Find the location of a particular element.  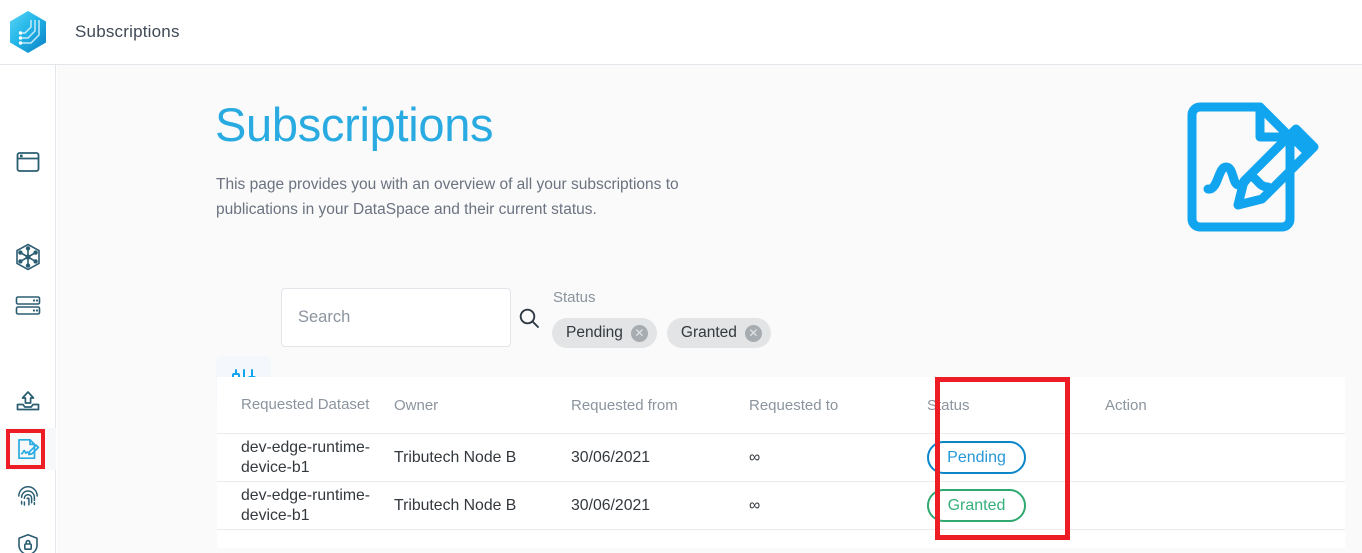

chip-granted-label: Granted is located at coordinates (708, 332).